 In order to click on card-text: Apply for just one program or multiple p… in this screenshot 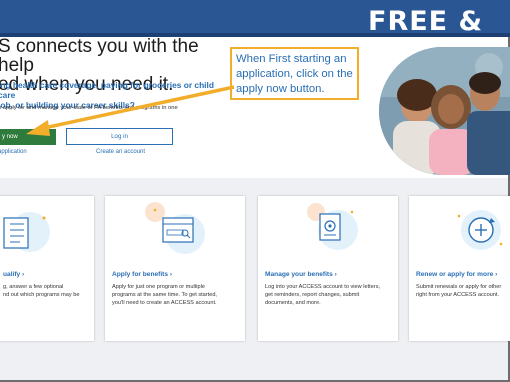, I will do `click(164, 295)`.